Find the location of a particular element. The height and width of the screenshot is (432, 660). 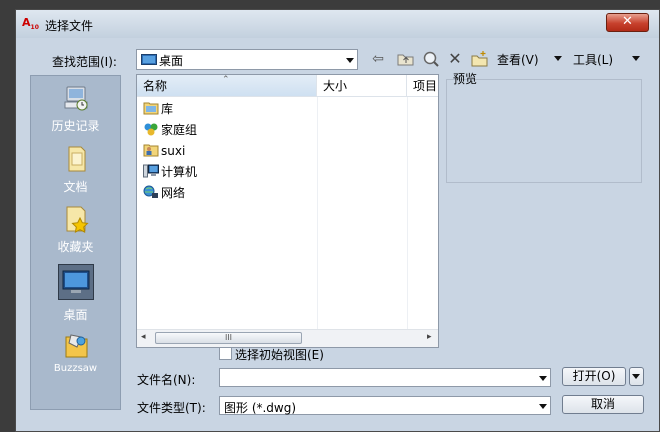

documents-icon is located at coordinates (76, 159).